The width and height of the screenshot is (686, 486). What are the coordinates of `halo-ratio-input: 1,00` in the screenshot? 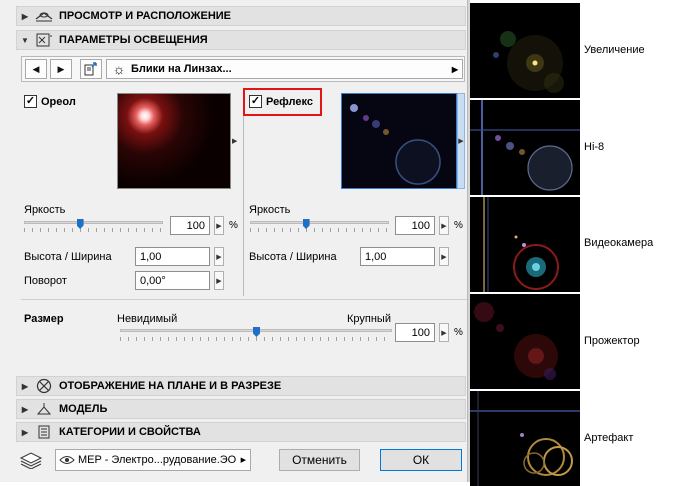 It's located at (172, 256).